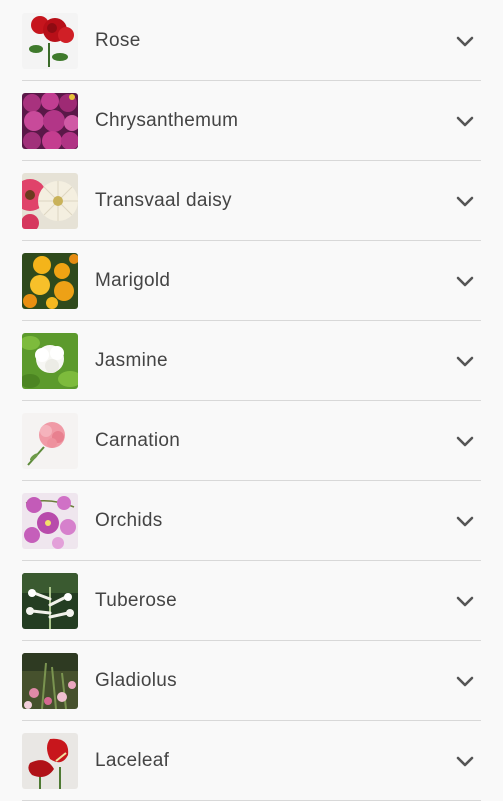  What do you see at coordinates (251, 41) in the screenshot?
I see `list-item-rose: Rose` at bounding box center [251, 41].